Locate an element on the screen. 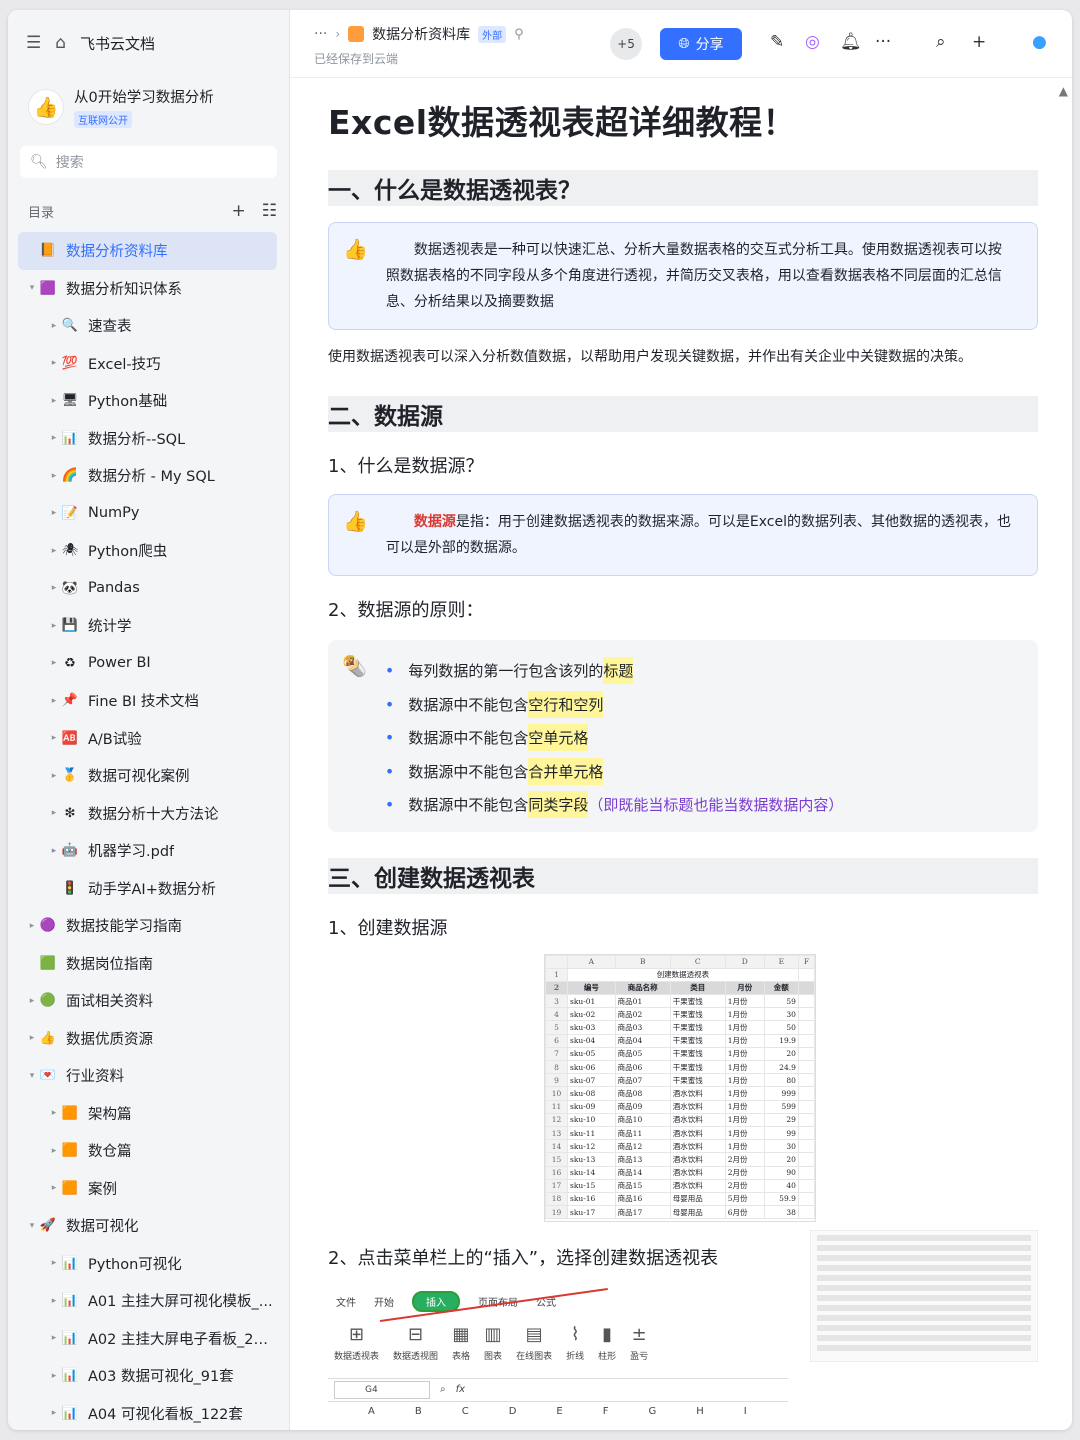  column-header: A is located at coordinates (371, 1411).